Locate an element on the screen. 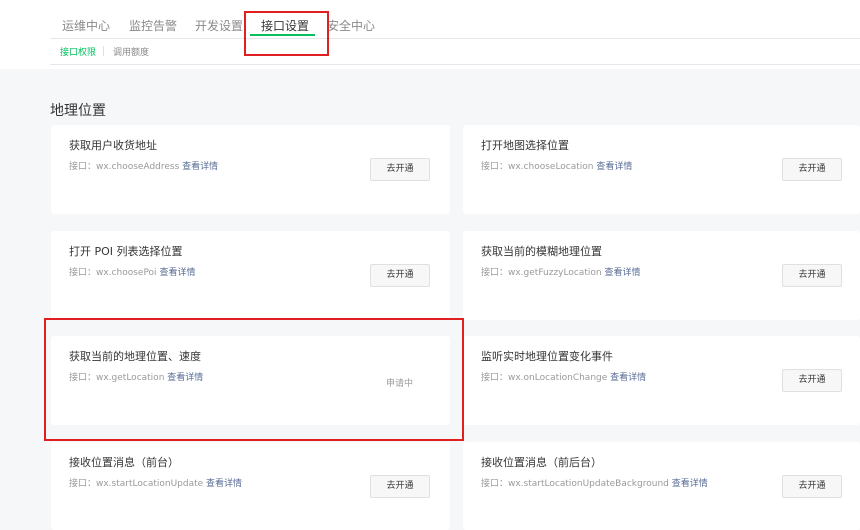 This screenshot has width=860, height=530. api-name: 接口：wx.startLocationUpdate is located at coordinates (136, 484).